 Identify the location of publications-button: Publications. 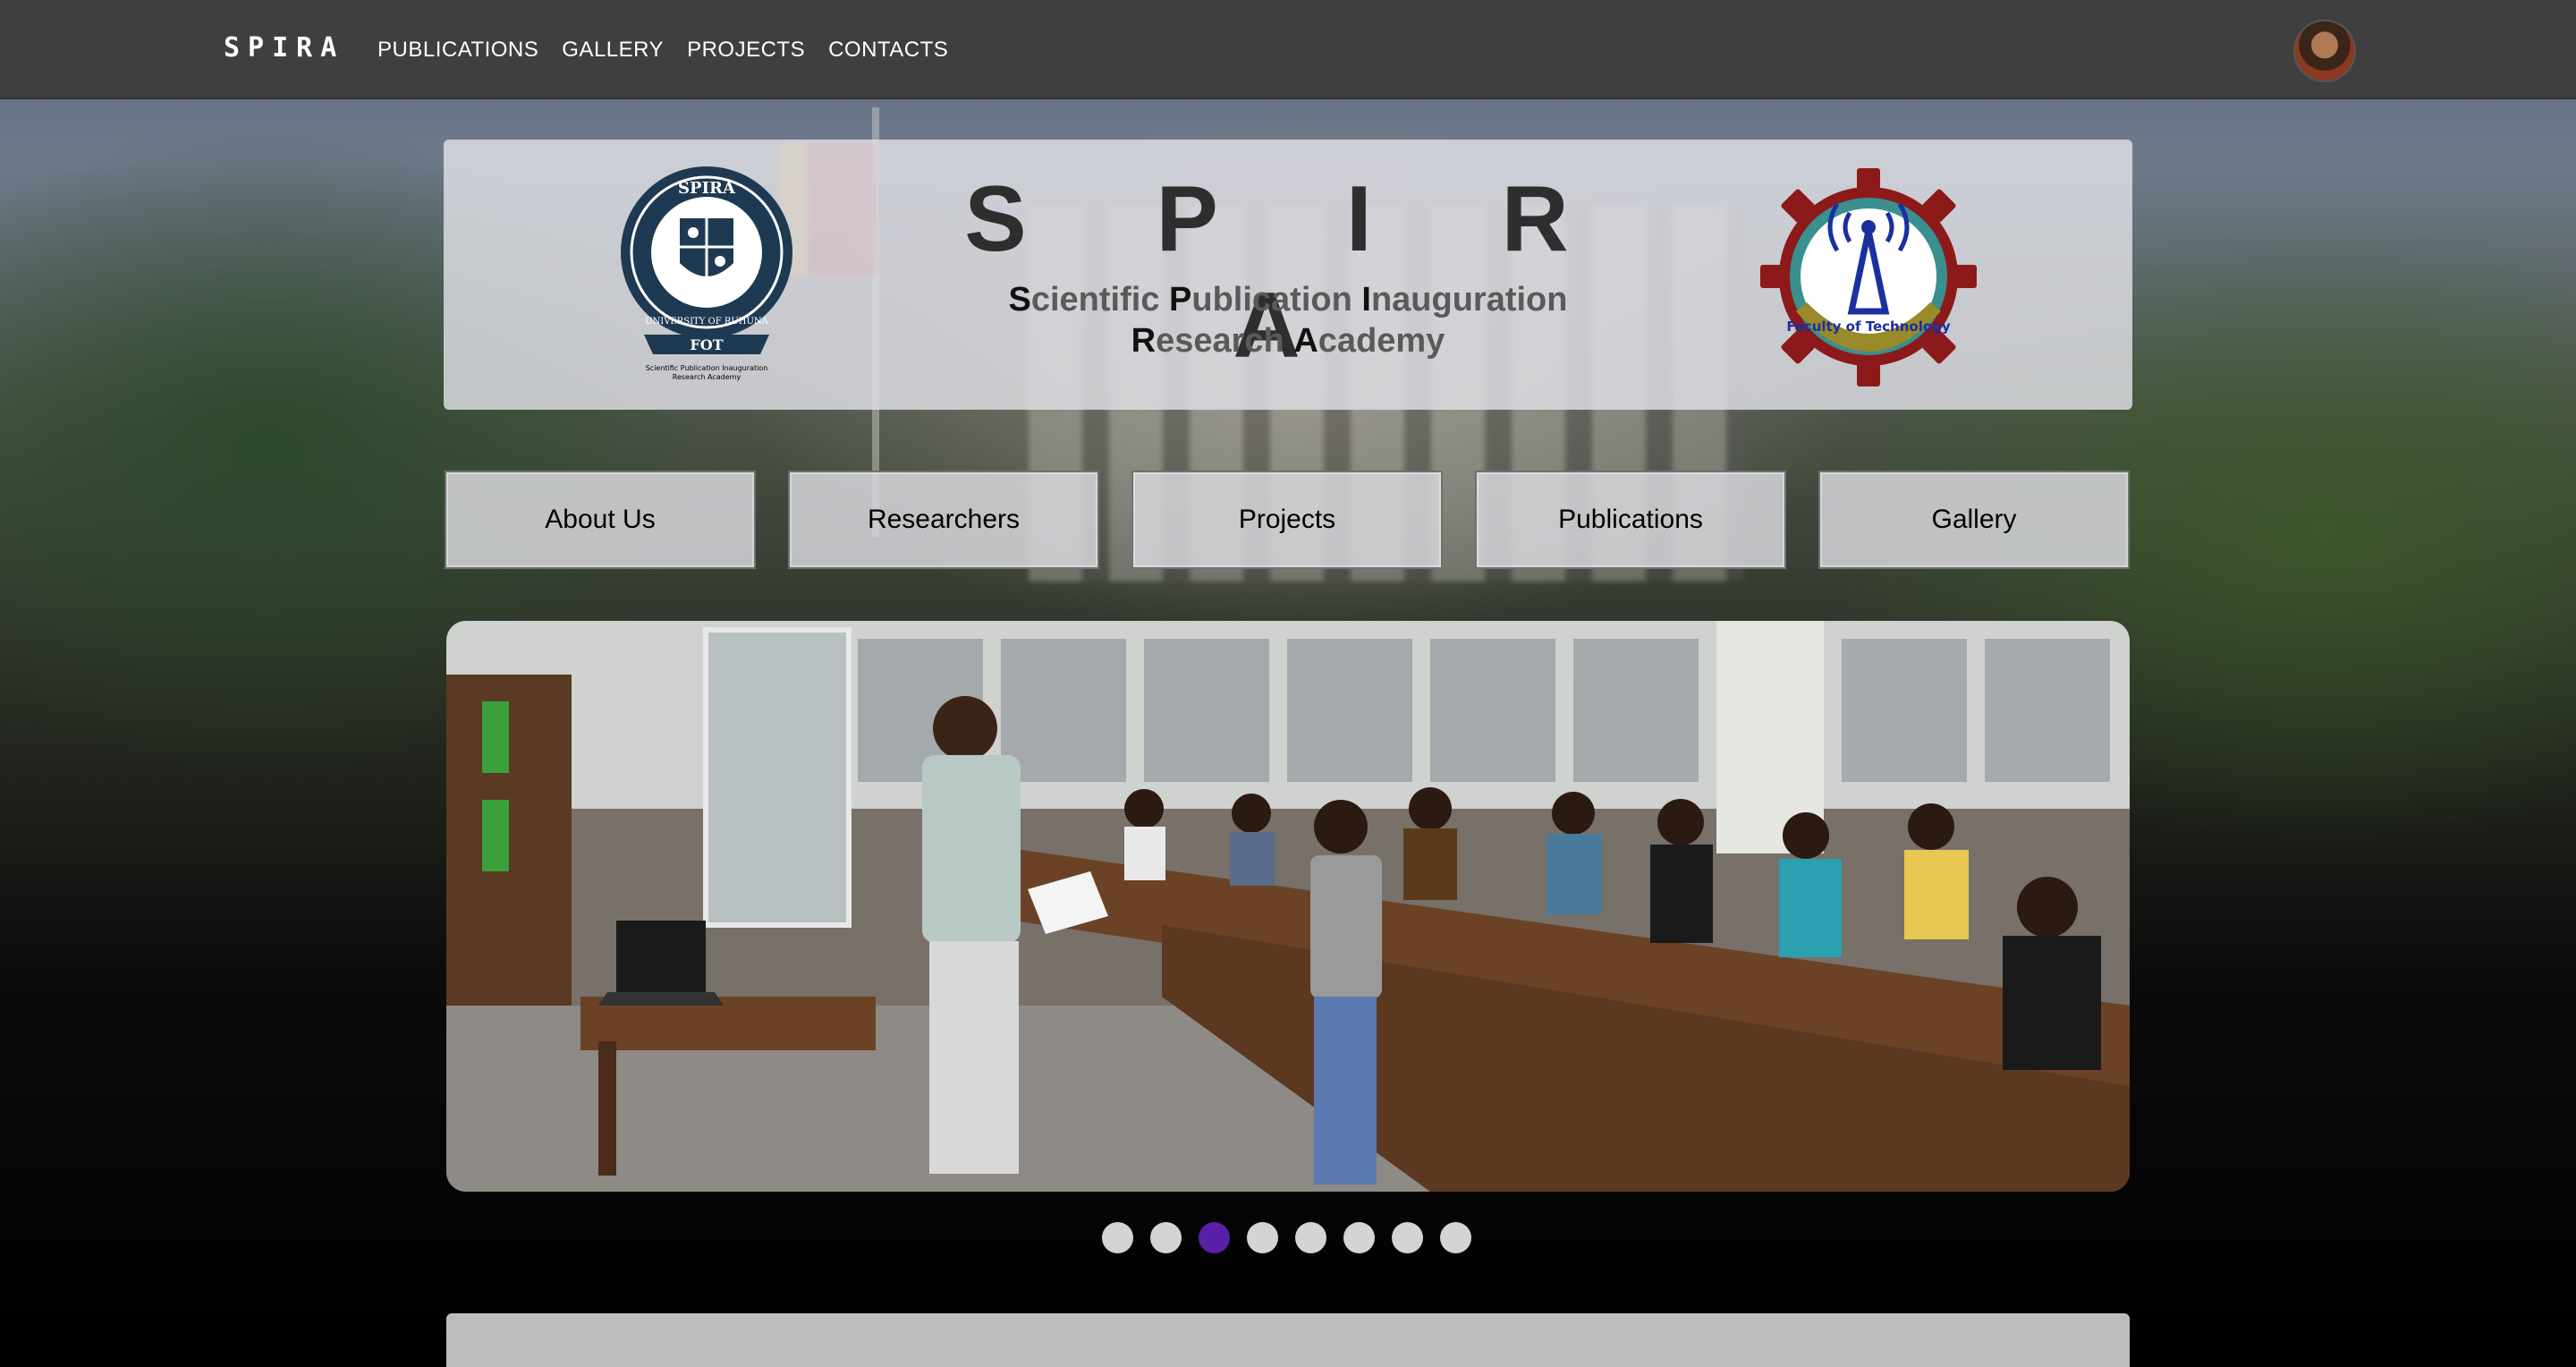
(1630, 520).